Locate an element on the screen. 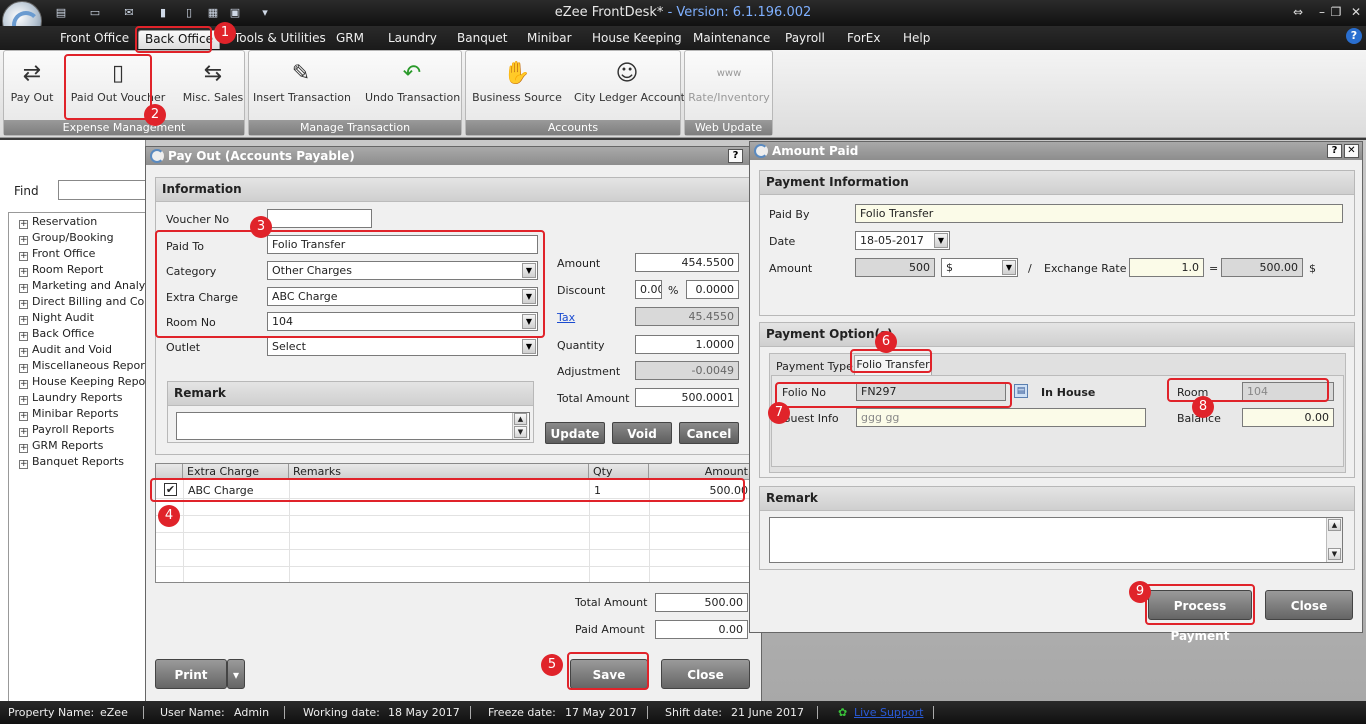  step-badge-6: 6 is located at coordinates (886, 342).